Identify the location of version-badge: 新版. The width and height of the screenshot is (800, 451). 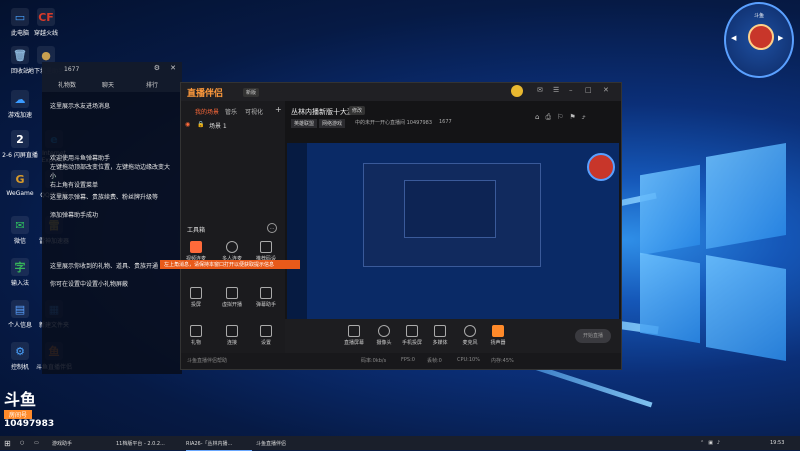
(251, 92).